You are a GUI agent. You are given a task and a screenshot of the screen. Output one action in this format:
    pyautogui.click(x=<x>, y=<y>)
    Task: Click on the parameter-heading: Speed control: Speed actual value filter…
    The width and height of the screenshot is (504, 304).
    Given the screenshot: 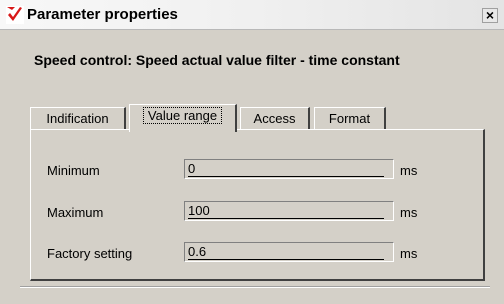 What is the action you would take?
    pyautogui.click(x=217, y=60)
    